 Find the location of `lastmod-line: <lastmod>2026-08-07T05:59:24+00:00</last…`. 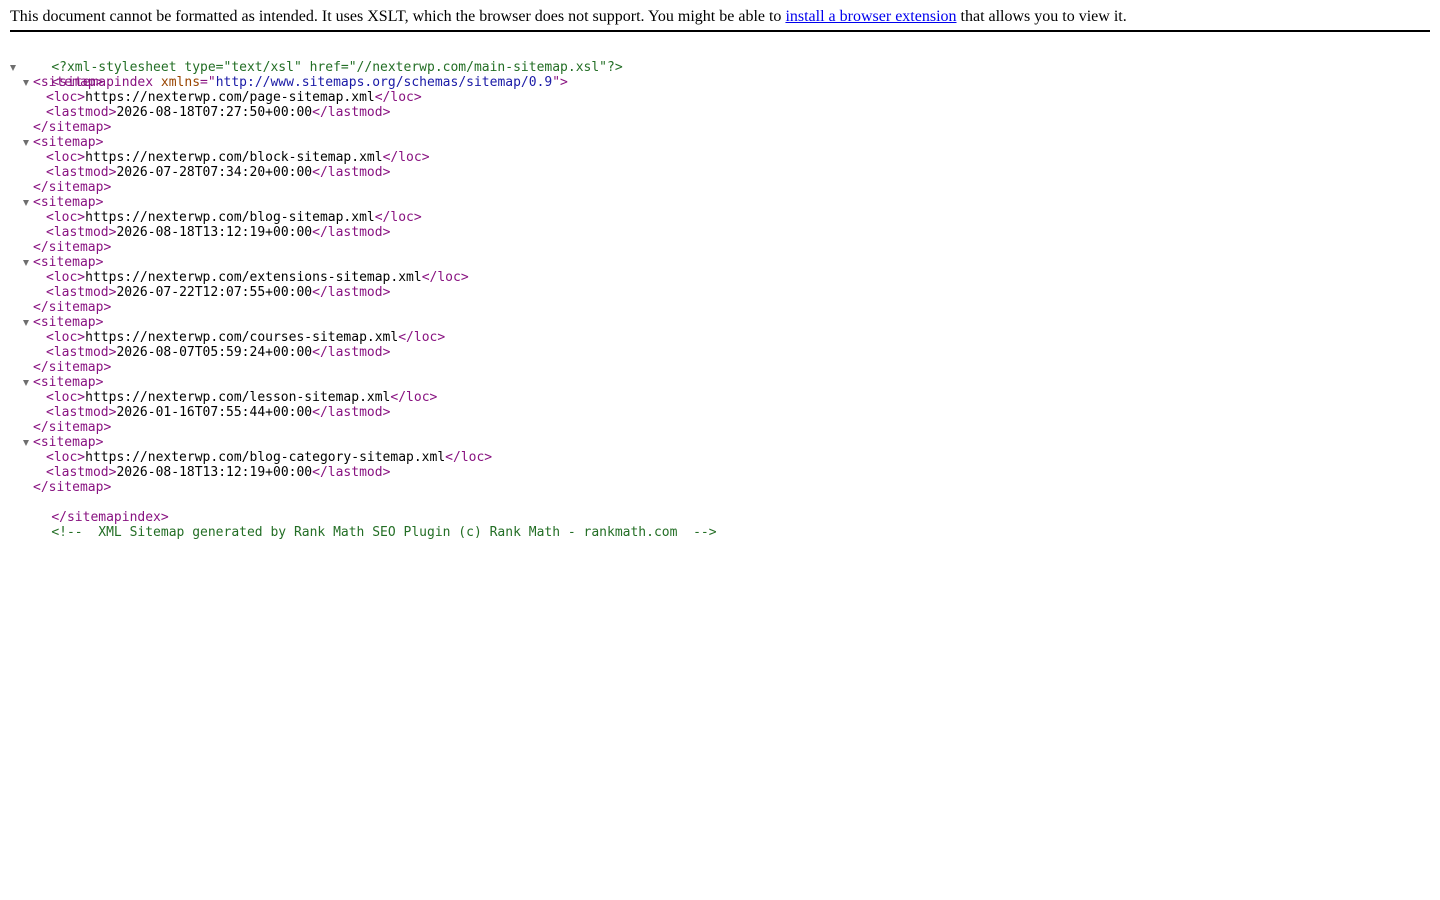

lastmod-line: <lastmod>2026-08-07T05:59:24+00:00</last… is located at coordinates (720, 352).